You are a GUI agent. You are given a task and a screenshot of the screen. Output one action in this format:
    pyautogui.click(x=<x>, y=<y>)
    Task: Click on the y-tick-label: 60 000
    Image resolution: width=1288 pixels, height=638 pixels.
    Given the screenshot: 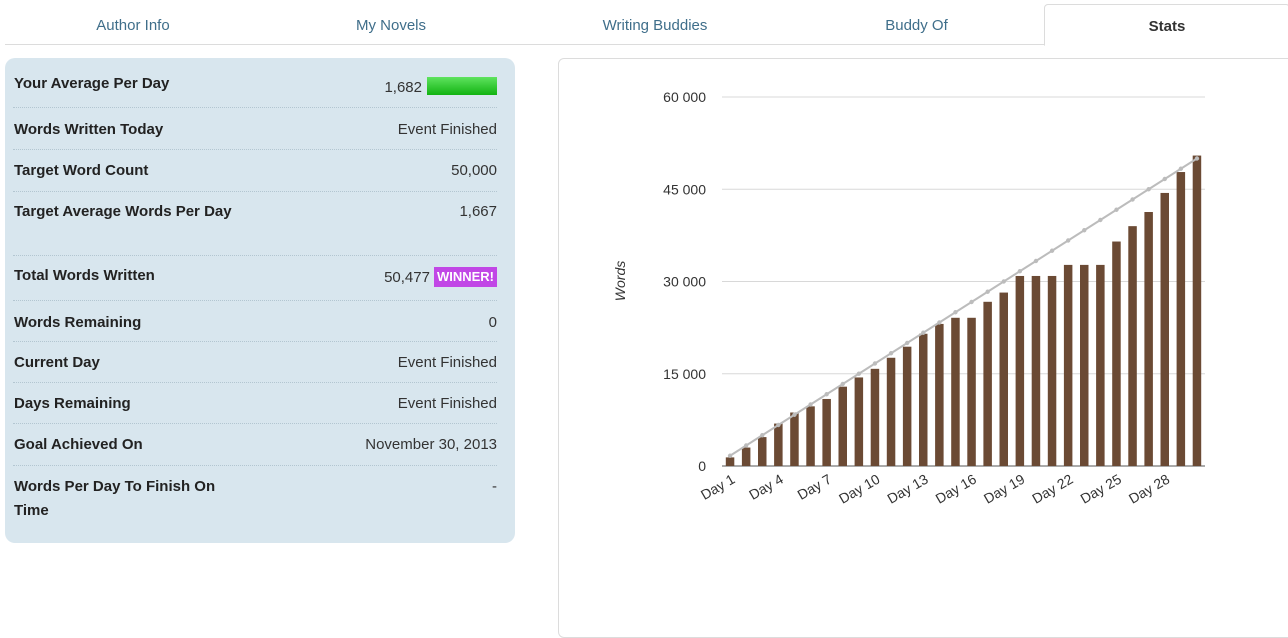 What is the action you would take?
    pyautogui.click(x=684, y=97)
    